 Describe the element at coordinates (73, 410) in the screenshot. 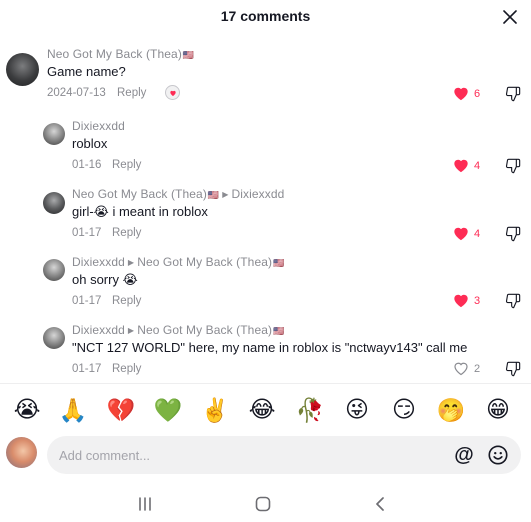

I see `emoji-folded-hands: 🙏` at that location.